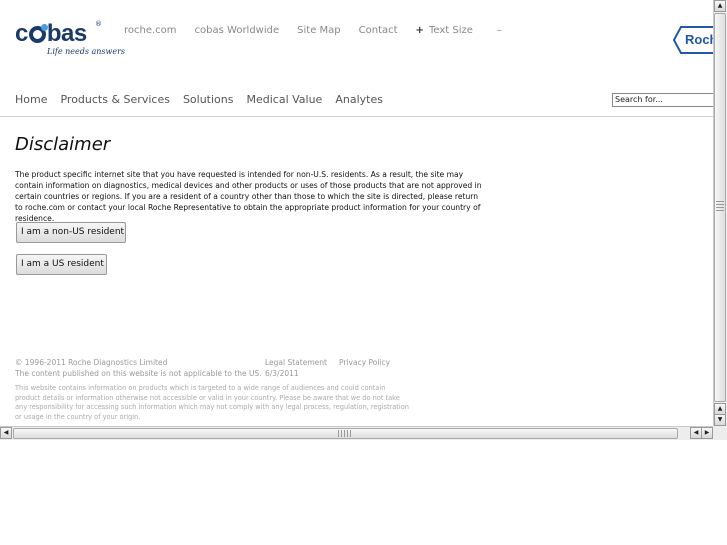  I want to click on vertical-grip-icon, so click(720, 207).